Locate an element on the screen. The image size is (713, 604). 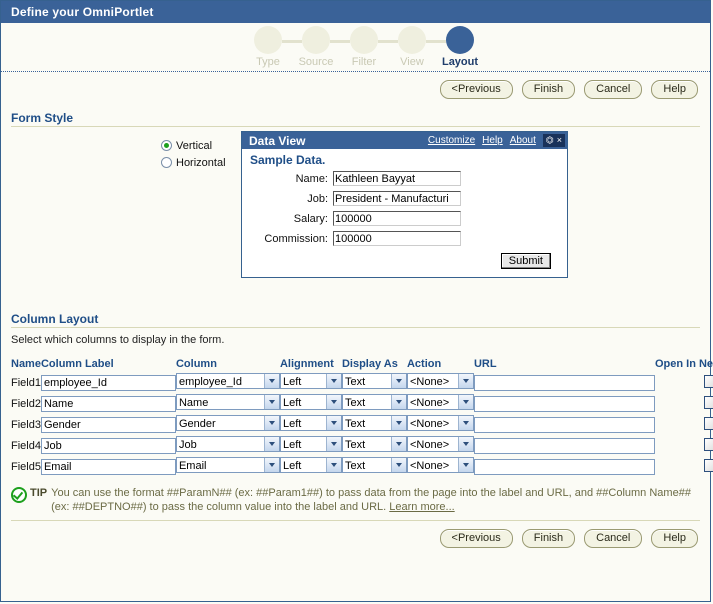
cancel-button: Cancel is located at coordinates (613, 89).